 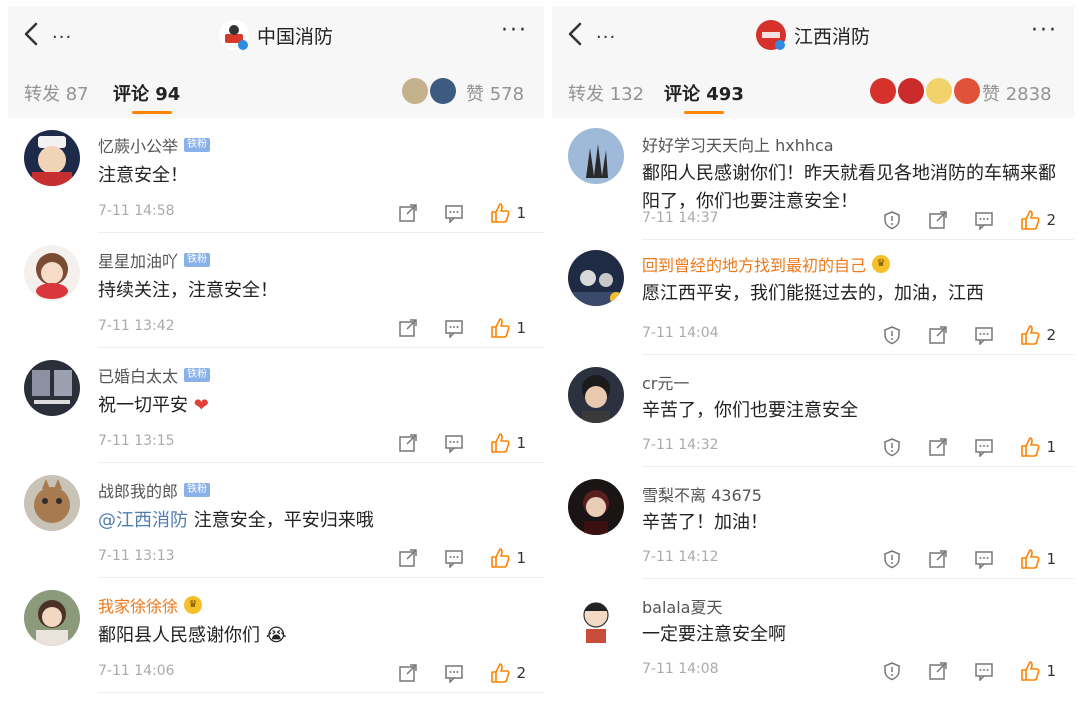 I want to click on username: 已婚白太太 铁粉, so click(x=154, y=375).